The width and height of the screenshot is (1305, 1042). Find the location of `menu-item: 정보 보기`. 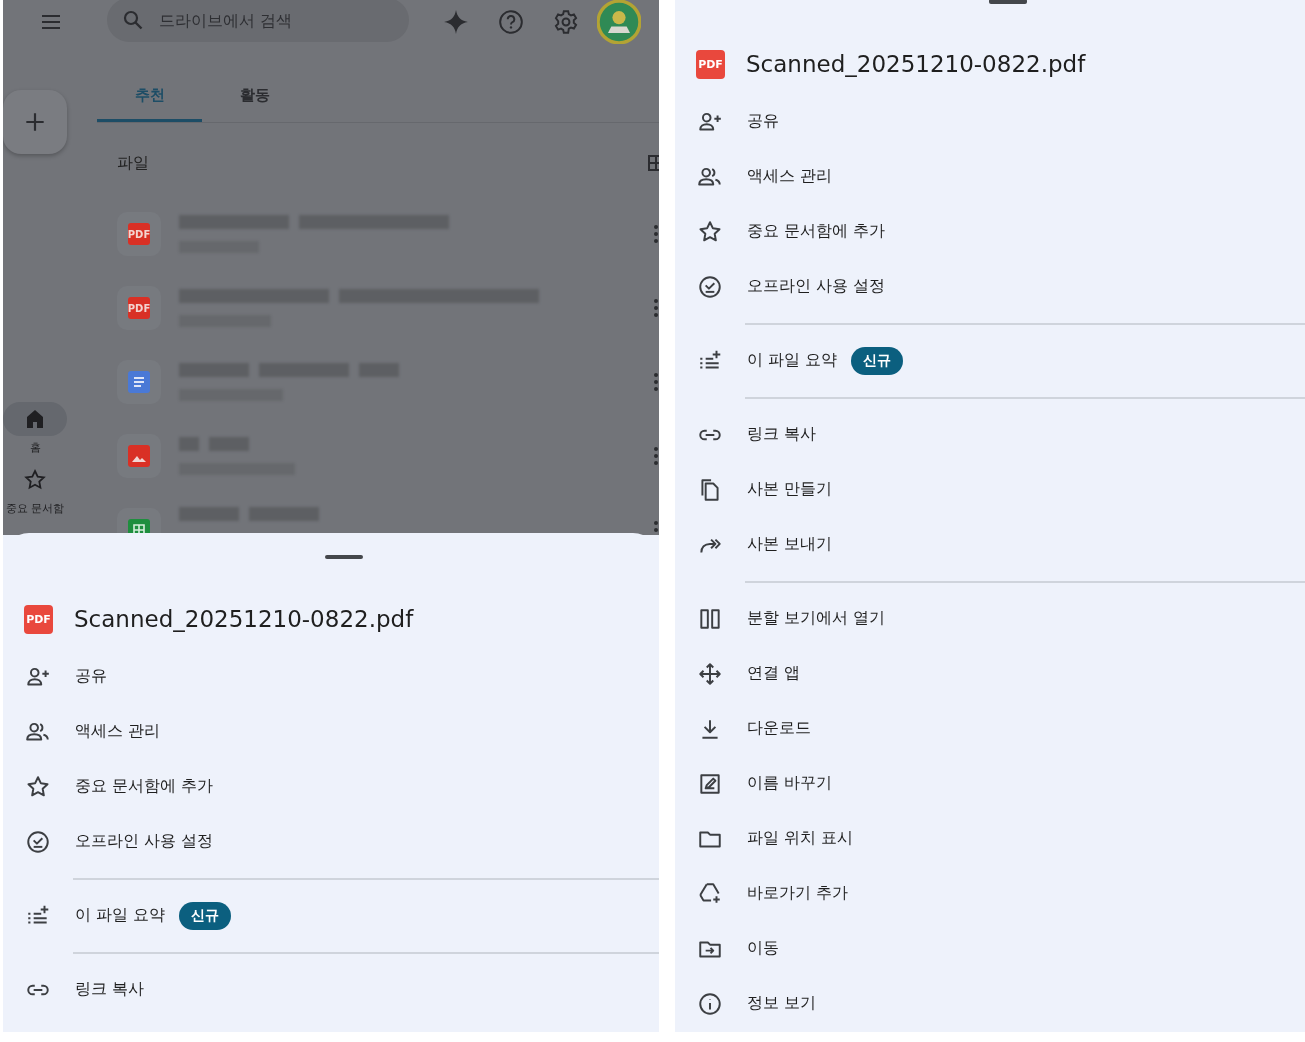

menu-item: 정보 보기 is located at coordinates (990, 1003).